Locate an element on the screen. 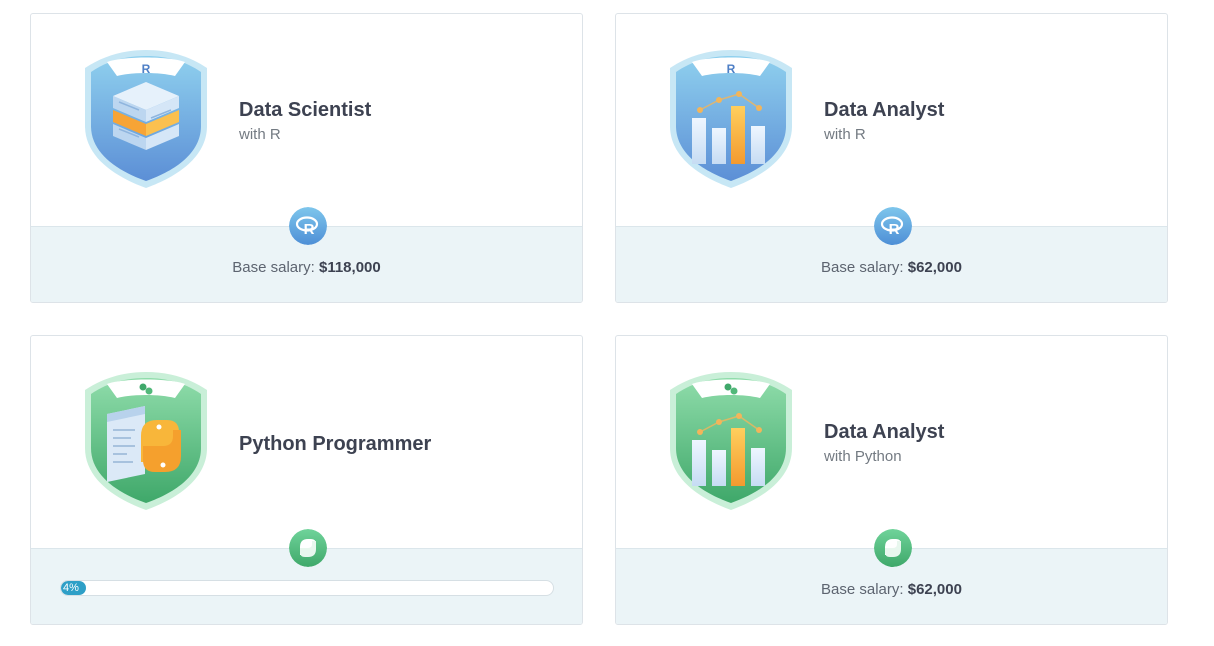 The height and width of the screenshot is (646, 1214). title-block: Data Analyst with Python is located at coordinates (884, 442).